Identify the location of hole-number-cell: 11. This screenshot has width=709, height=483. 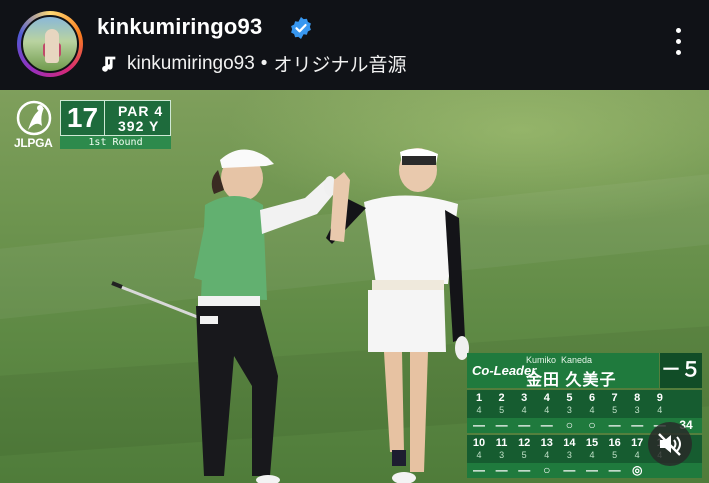
(501, 443).